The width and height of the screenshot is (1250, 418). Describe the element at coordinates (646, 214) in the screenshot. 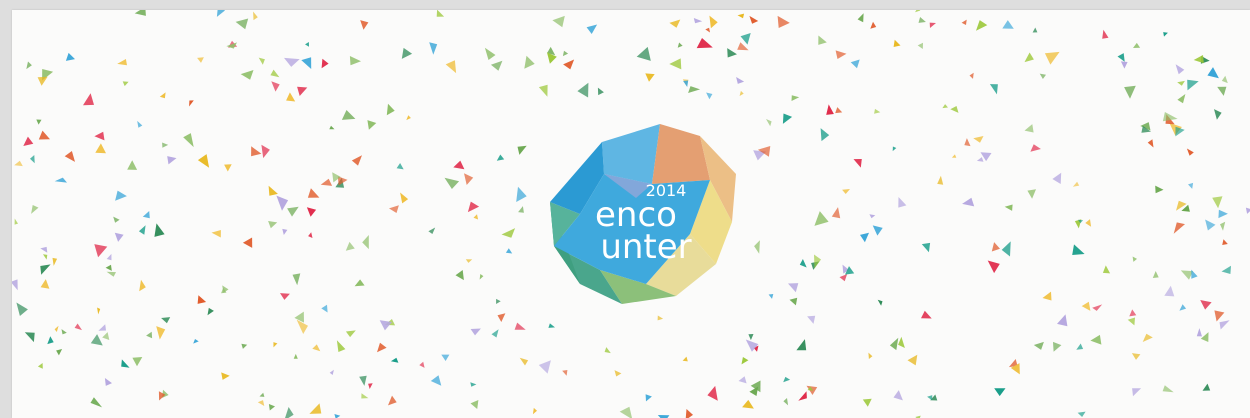

I see `encounter-logo: 2014 enco unter` at that location.